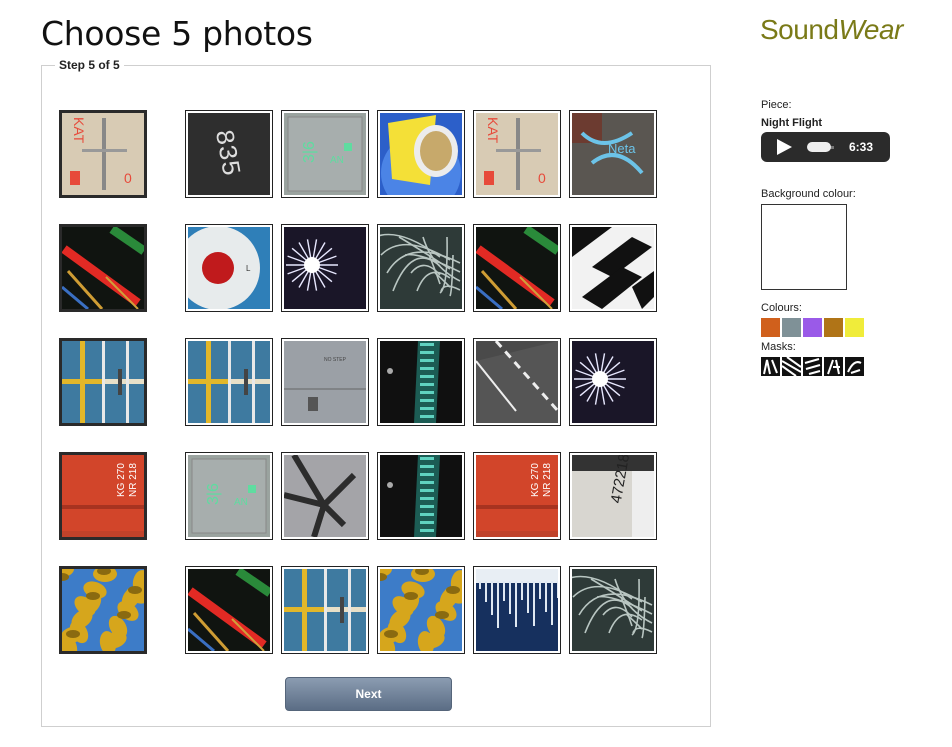  I want to click on grey-panel-photo: NO STEP, so click(325, 382).